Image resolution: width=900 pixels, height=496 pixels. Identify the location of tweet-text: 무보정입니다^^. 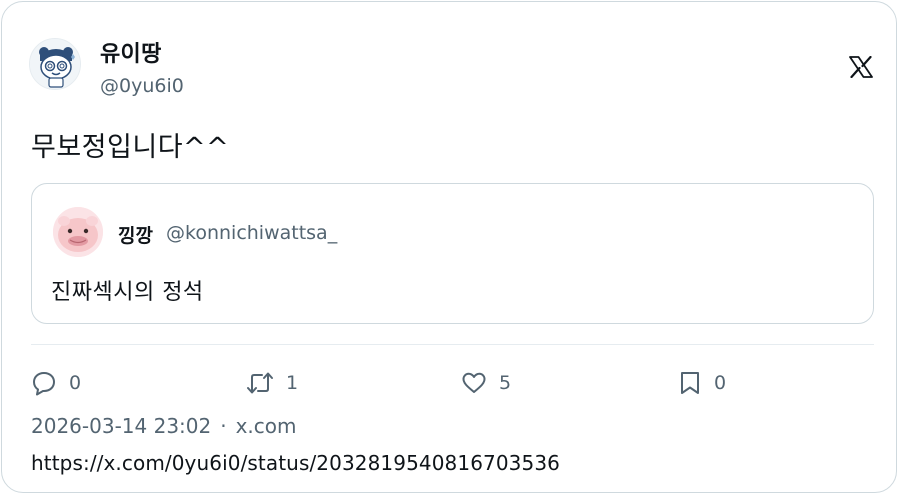
(130, 147).